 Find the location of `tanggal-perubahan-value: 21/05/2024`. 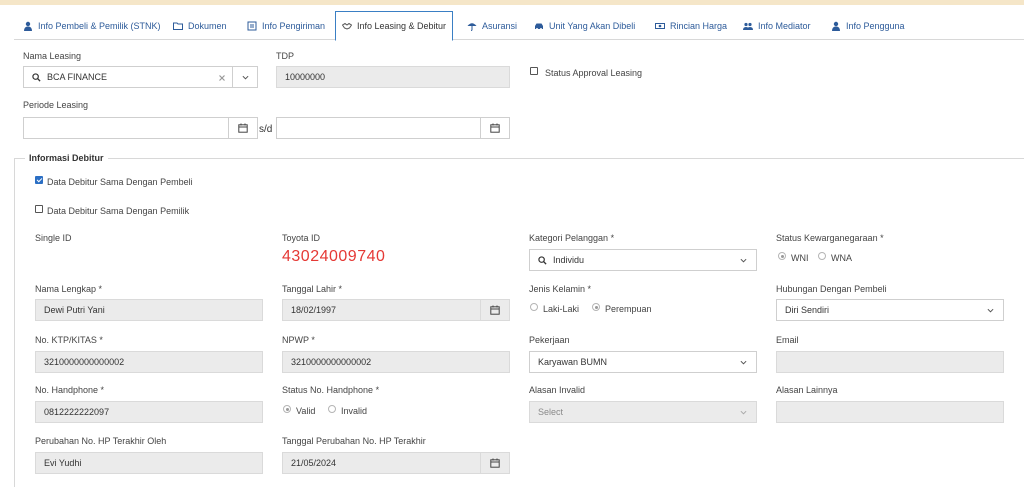

tanggal-perubahan-value: 21/05/2024 is located at coordinates (314, 463).